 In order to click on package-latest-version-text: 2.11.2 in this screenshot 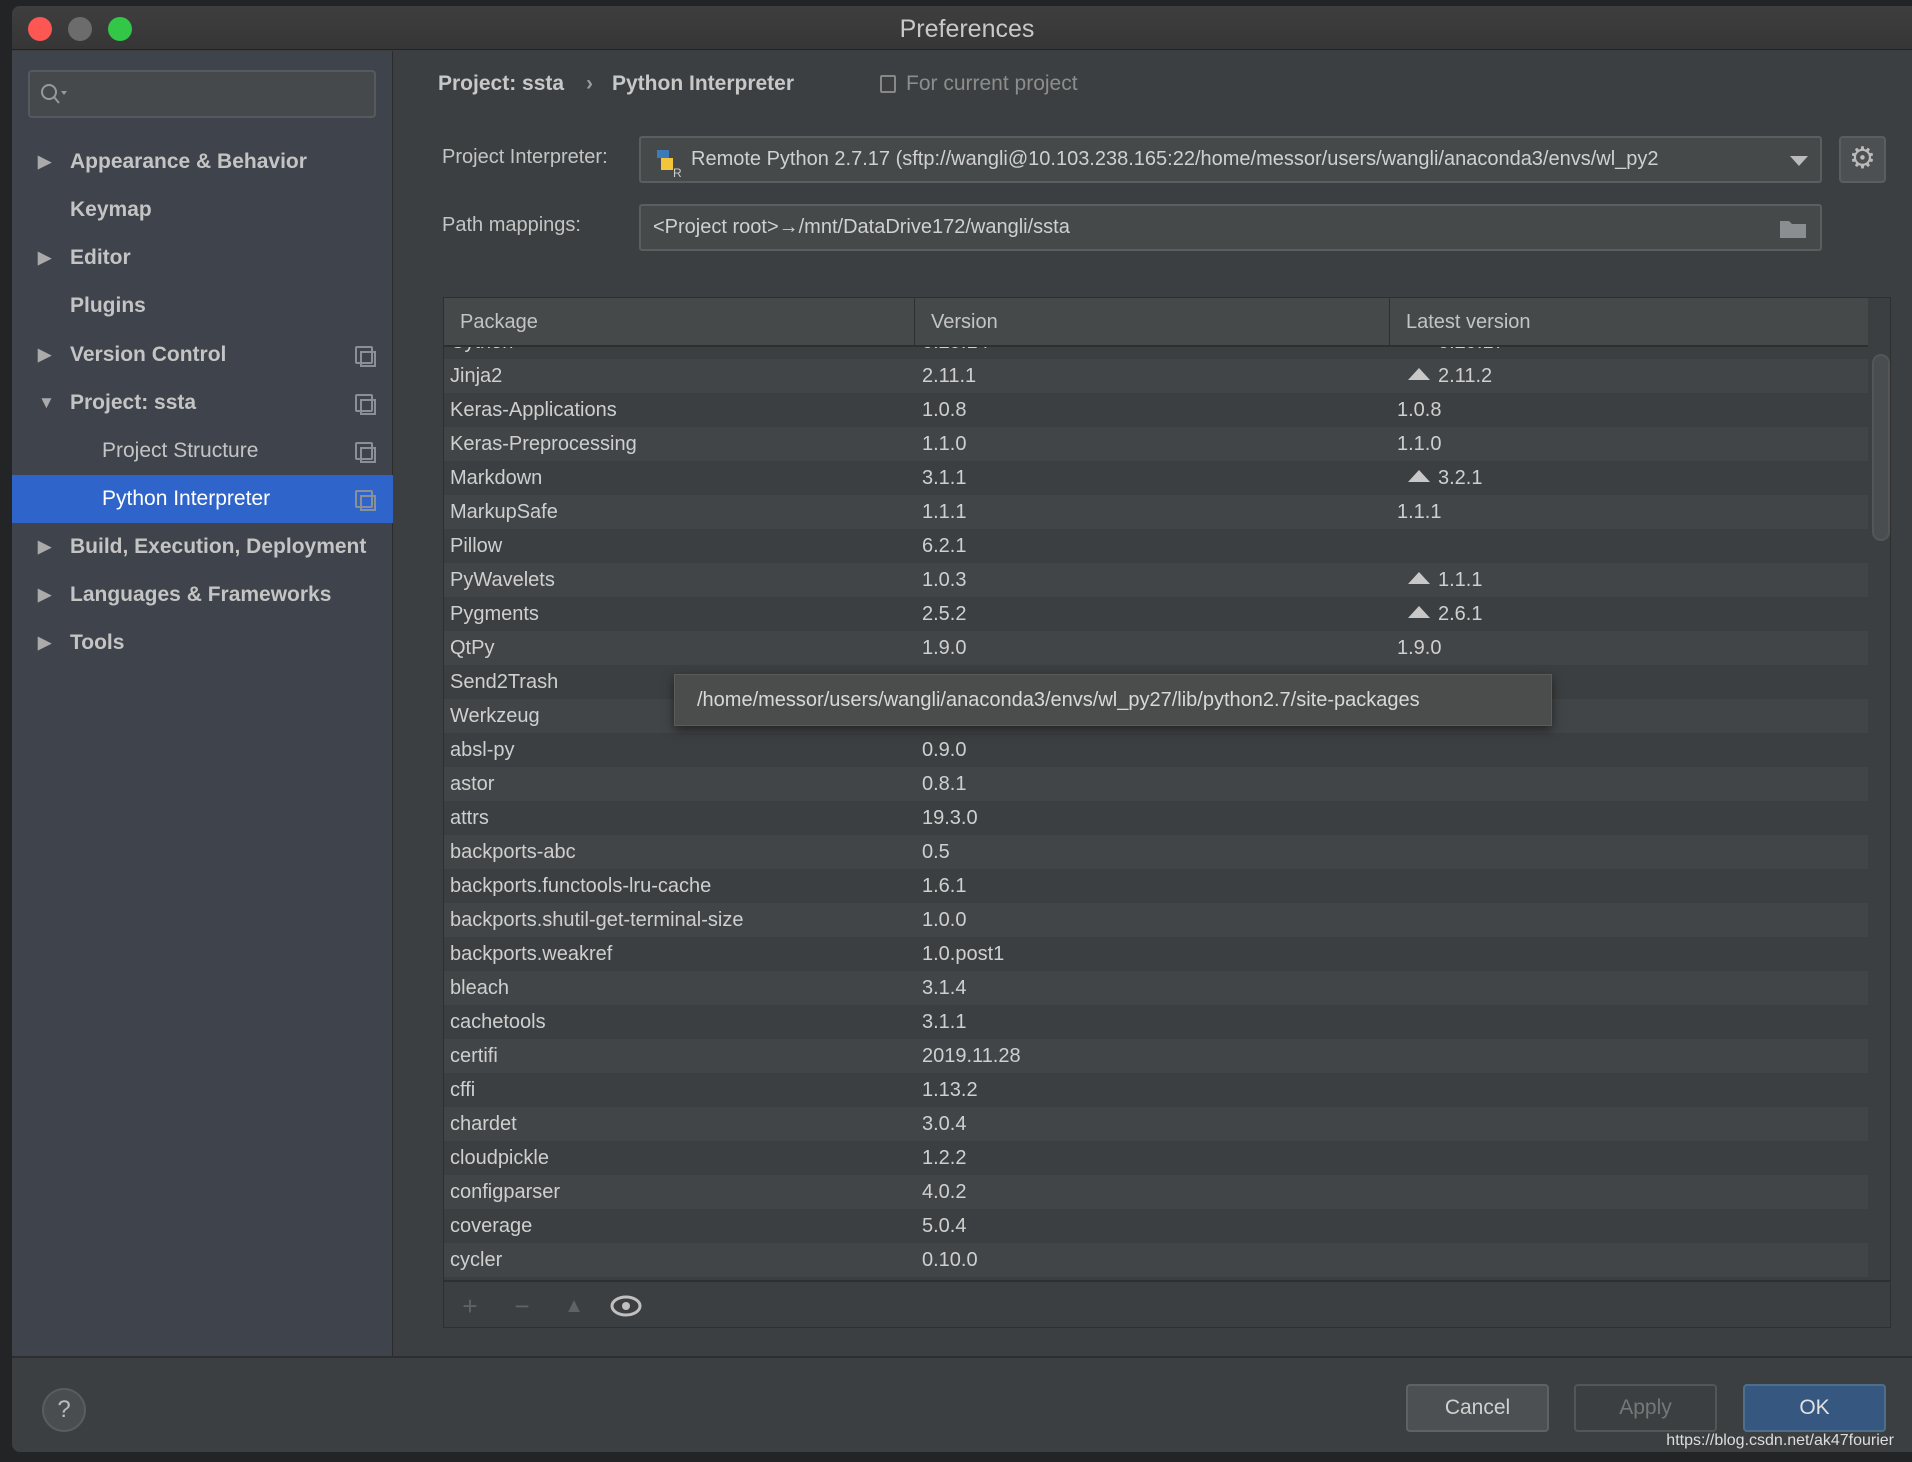, I will do `click(1465, 376)`.